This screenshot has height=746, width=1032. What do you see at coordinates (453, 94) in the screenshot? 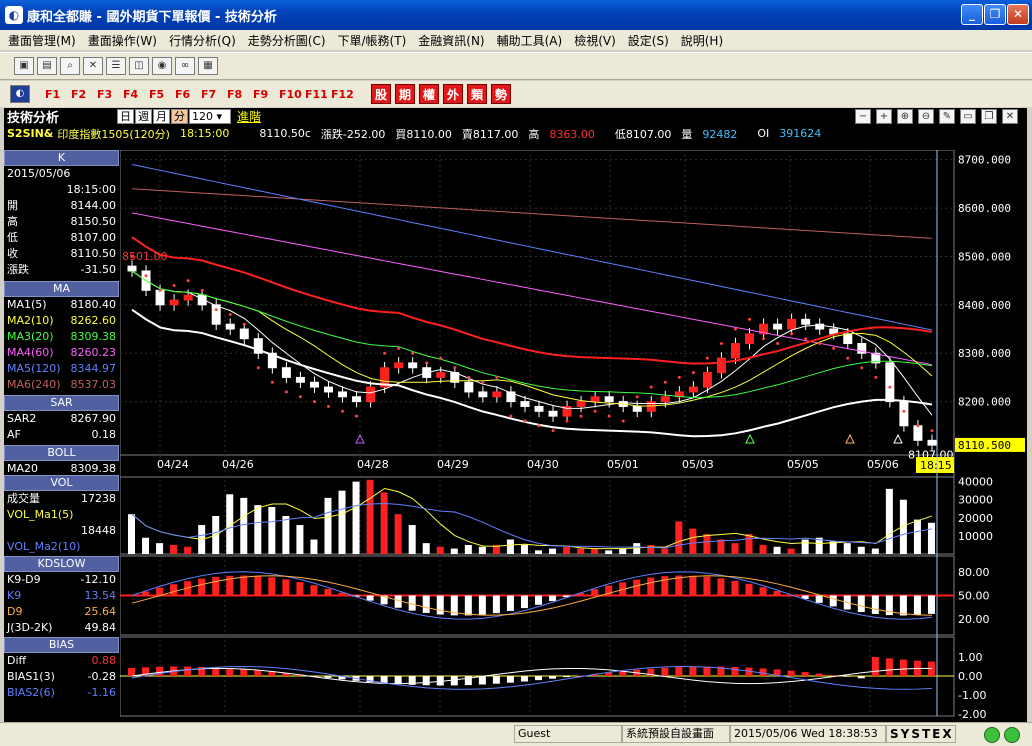
I see `category-button-3: 外` at bounding box center [453, 94].